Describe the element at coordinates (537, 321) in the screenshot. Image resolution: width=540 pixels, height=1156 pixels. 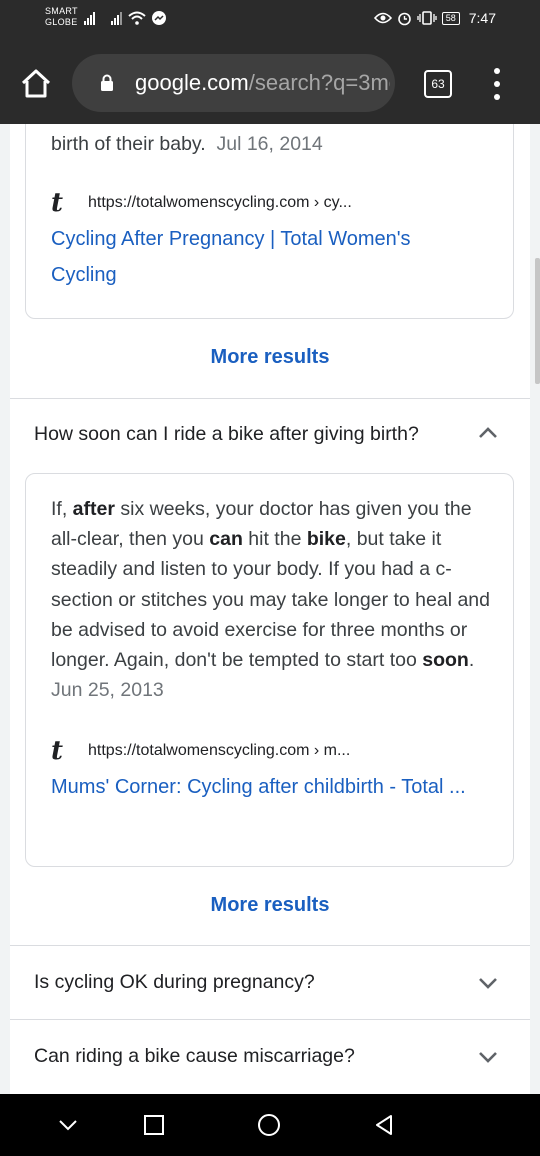
I see `scrollbar` at that location.